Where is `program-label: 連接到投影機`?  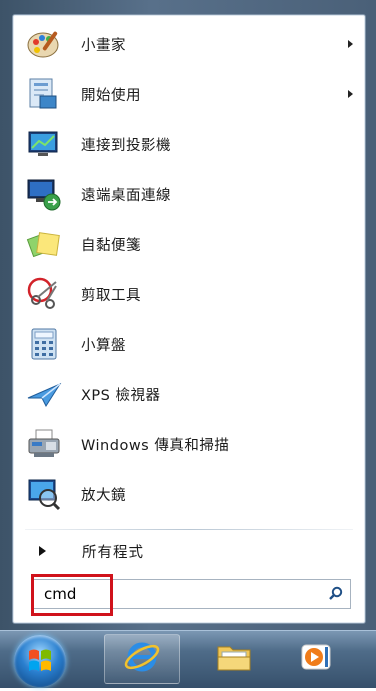 program-label: 連接到投影機 is located at coordinates (126, 145).